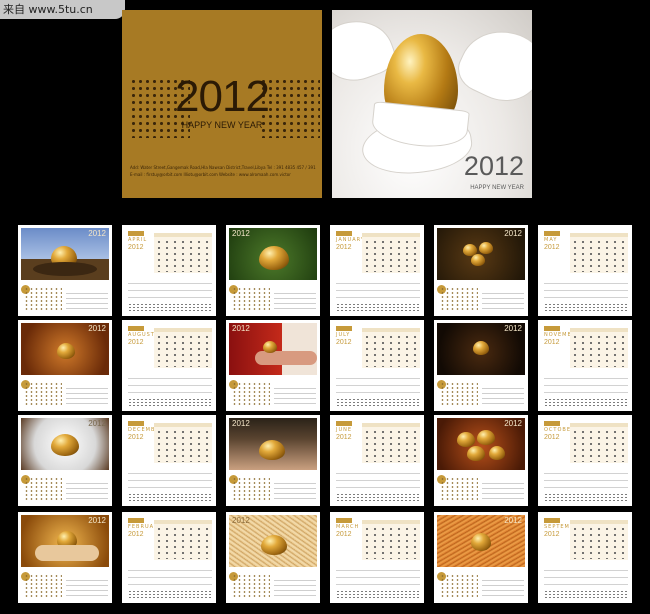 This screenshot has width=650, height=614. I want to click on golden-eggs-in-hands, so click(272, 450).